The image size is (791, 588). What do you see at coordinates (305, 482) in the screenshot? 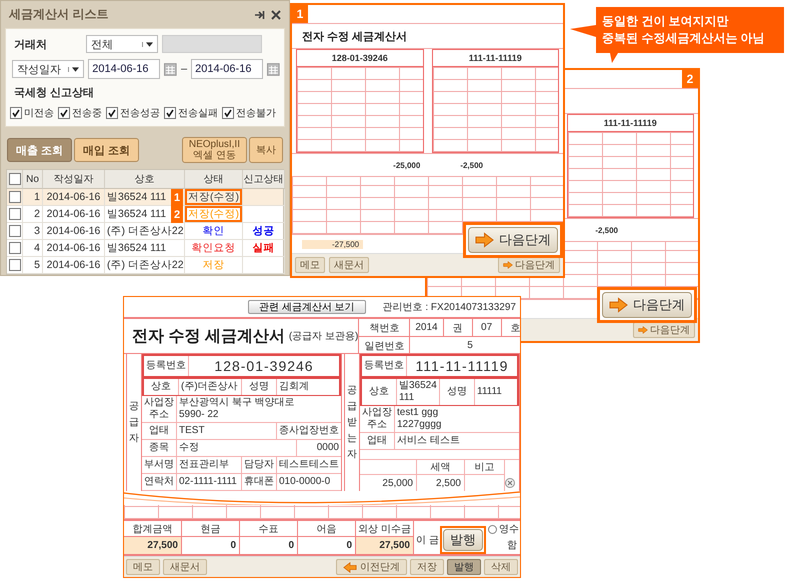
I see `field-value: 010-0000-0` at bounding box center [305, 482].